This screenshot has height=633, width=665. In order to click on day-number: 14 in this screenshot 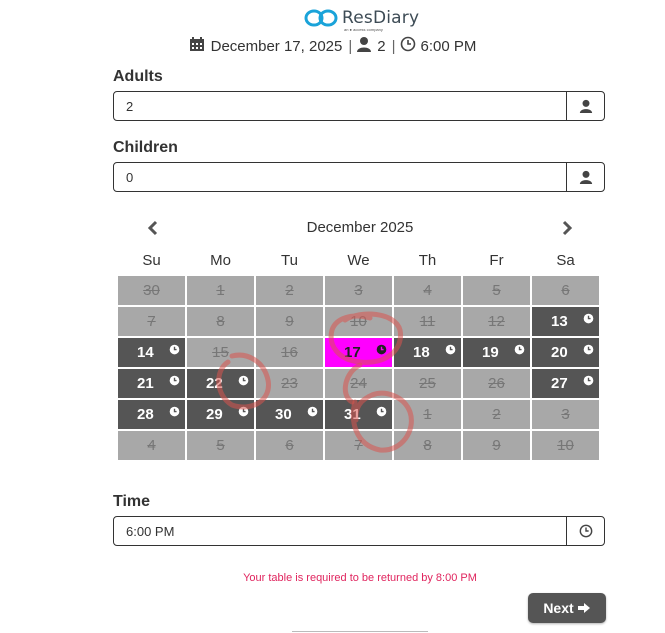, I will do `click(145, 352)`.